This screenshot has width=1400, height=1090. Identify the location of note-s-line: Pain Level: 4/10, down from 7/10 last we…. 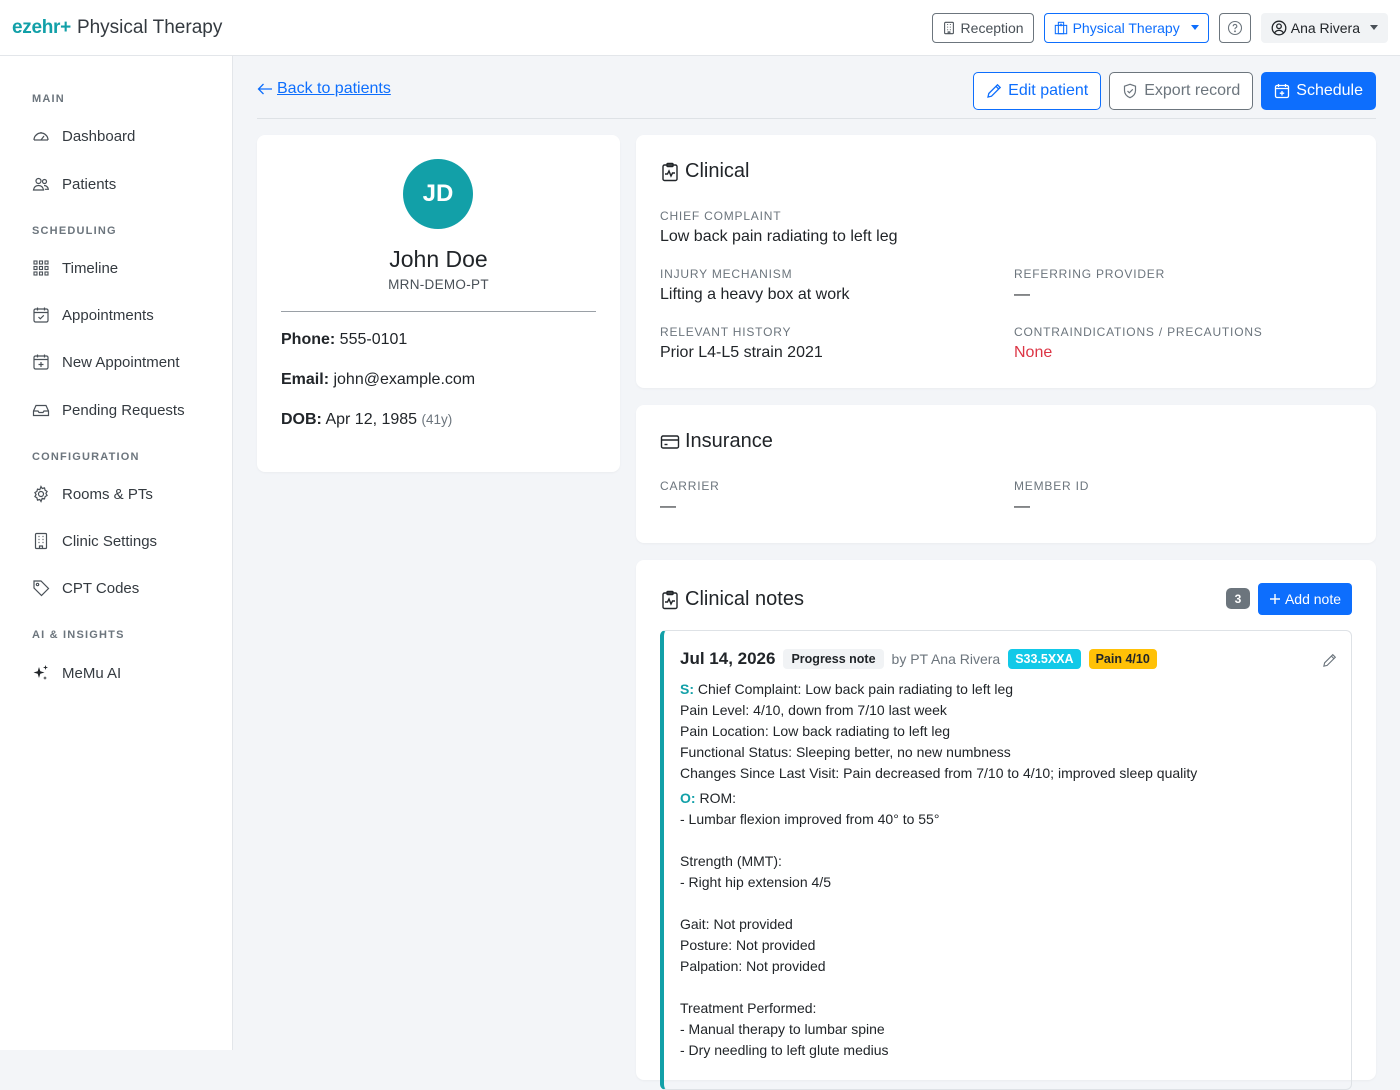
(813, 710).